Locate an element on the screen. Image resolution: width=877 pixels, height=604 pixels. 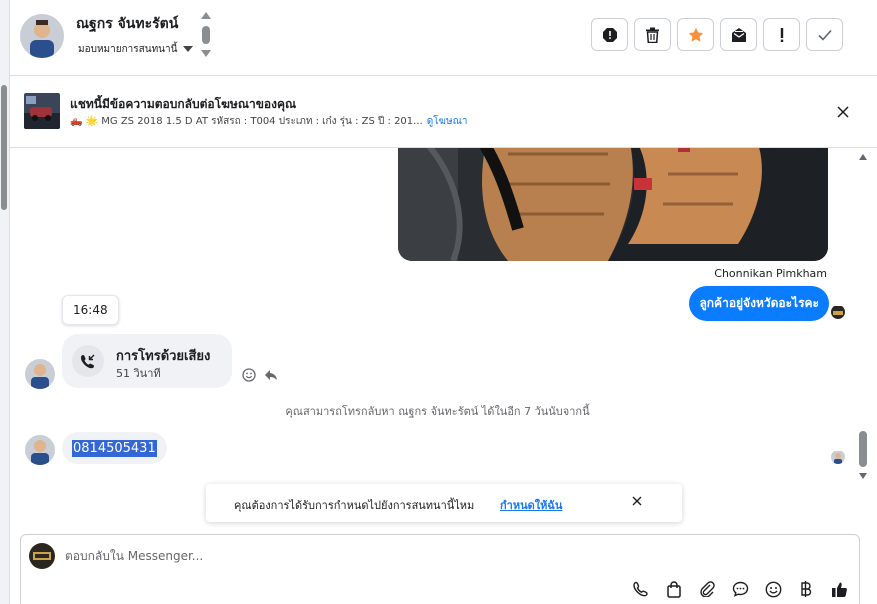
close-reminder-button is located at coordinates (637, 502).